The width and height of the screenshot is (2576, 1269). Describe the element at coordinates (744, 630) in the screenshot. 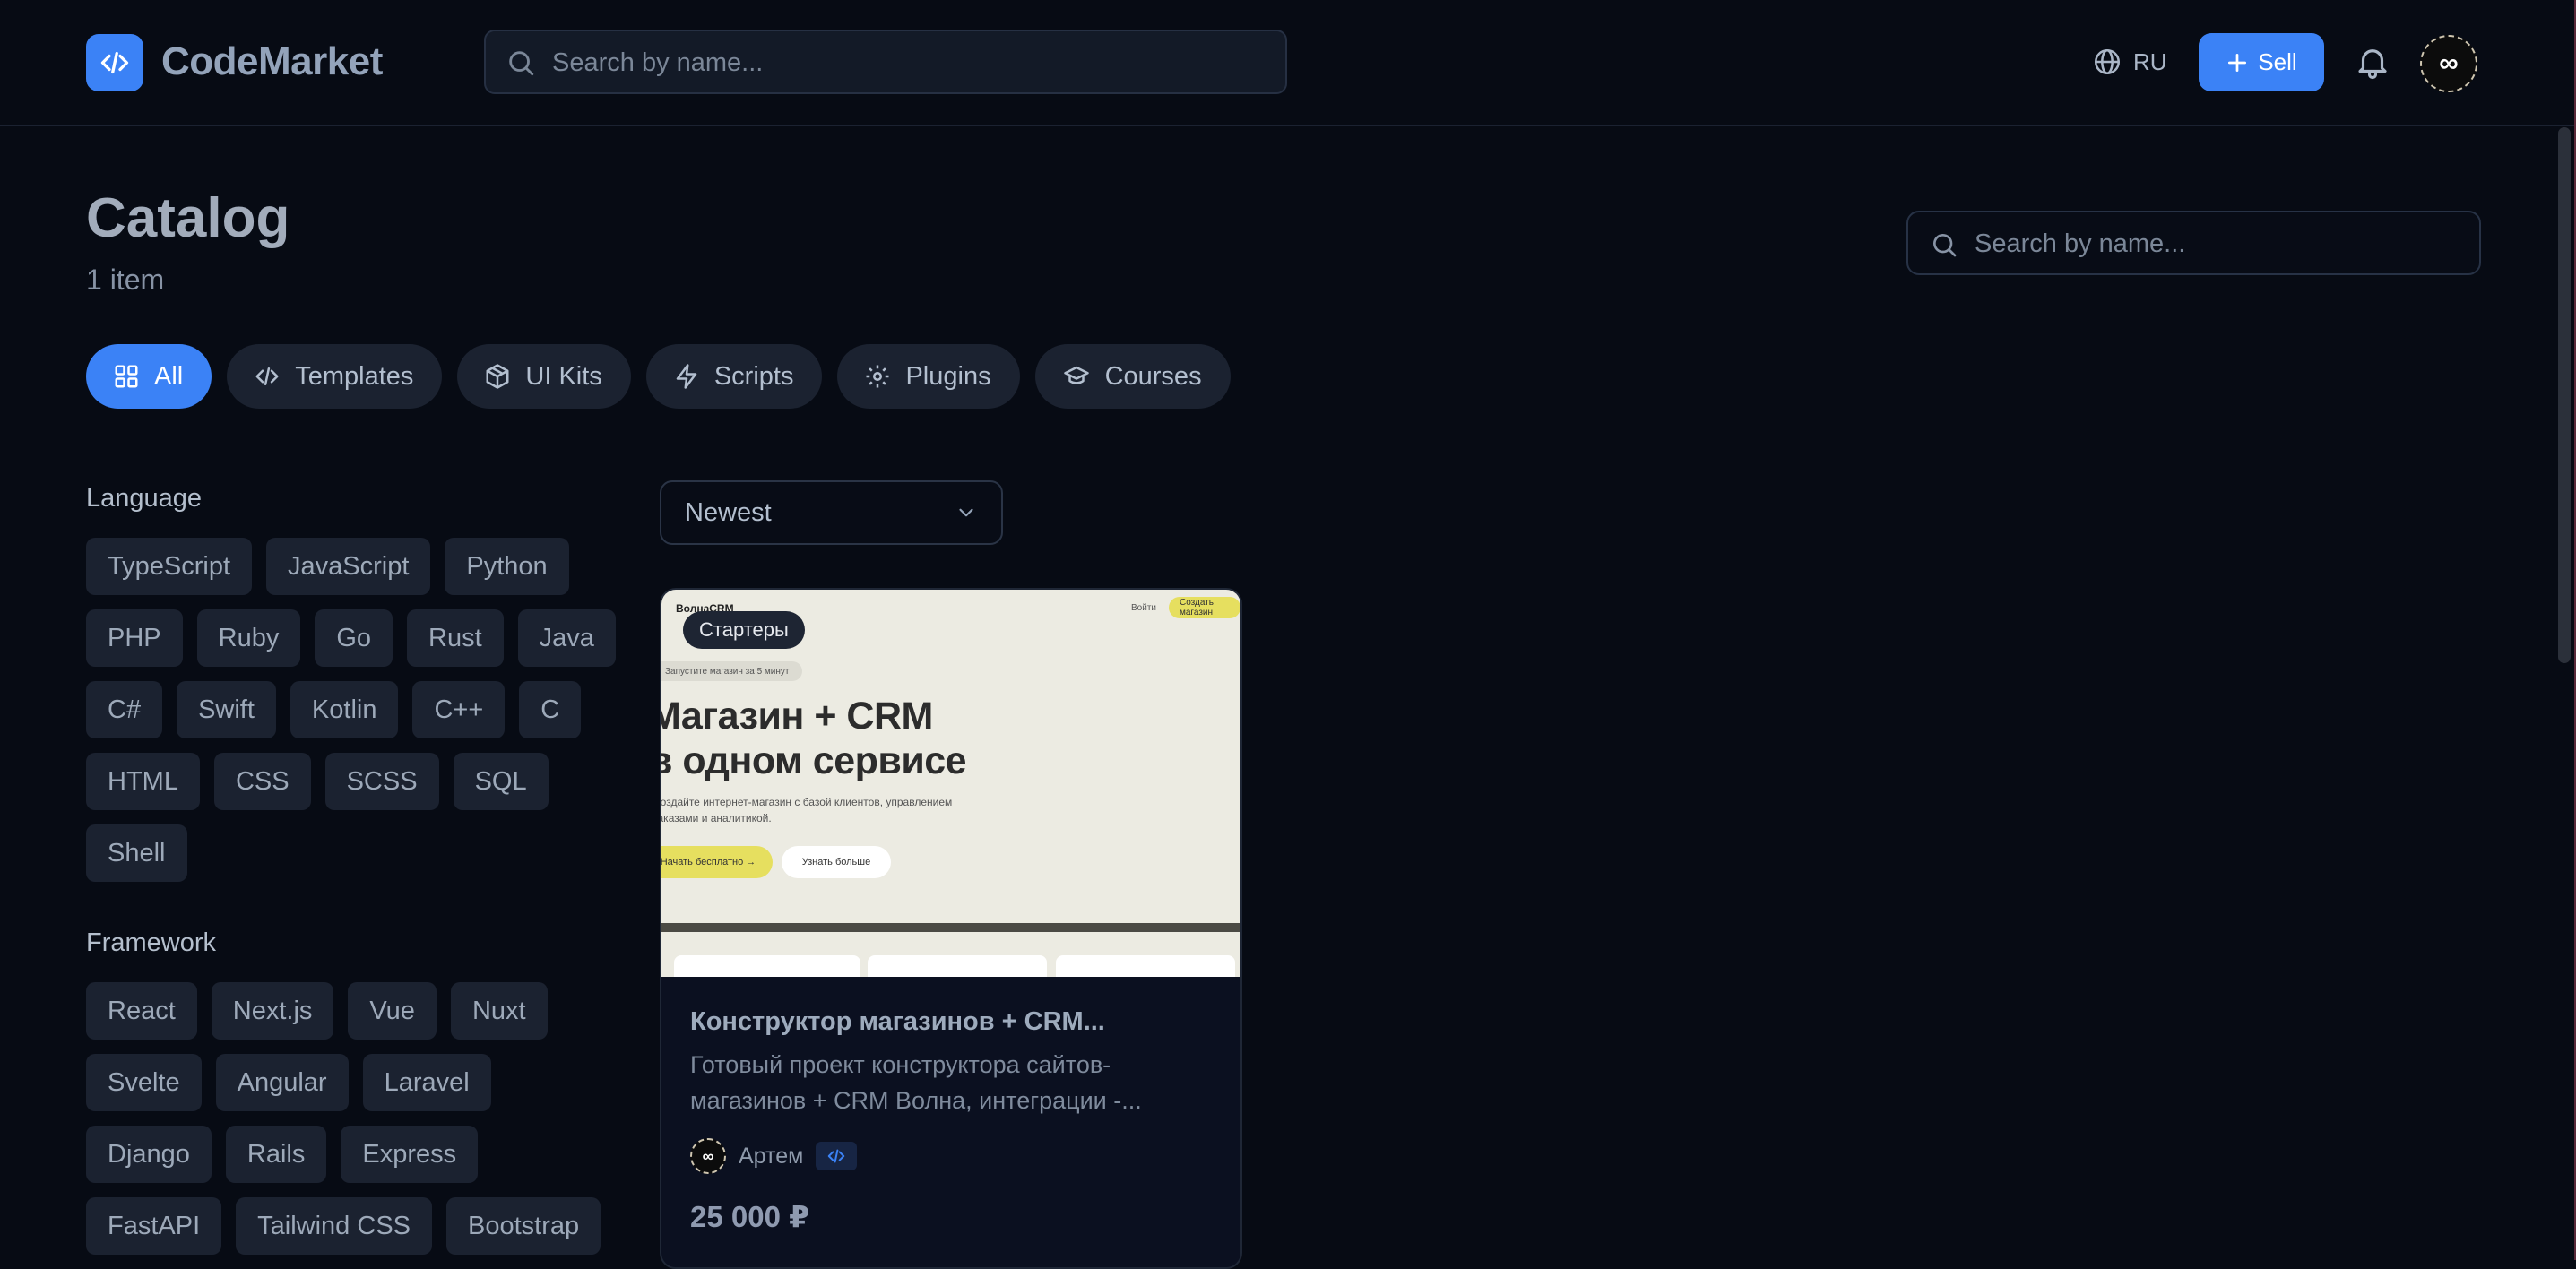

I see `category-badge: Стартеры` at that location.